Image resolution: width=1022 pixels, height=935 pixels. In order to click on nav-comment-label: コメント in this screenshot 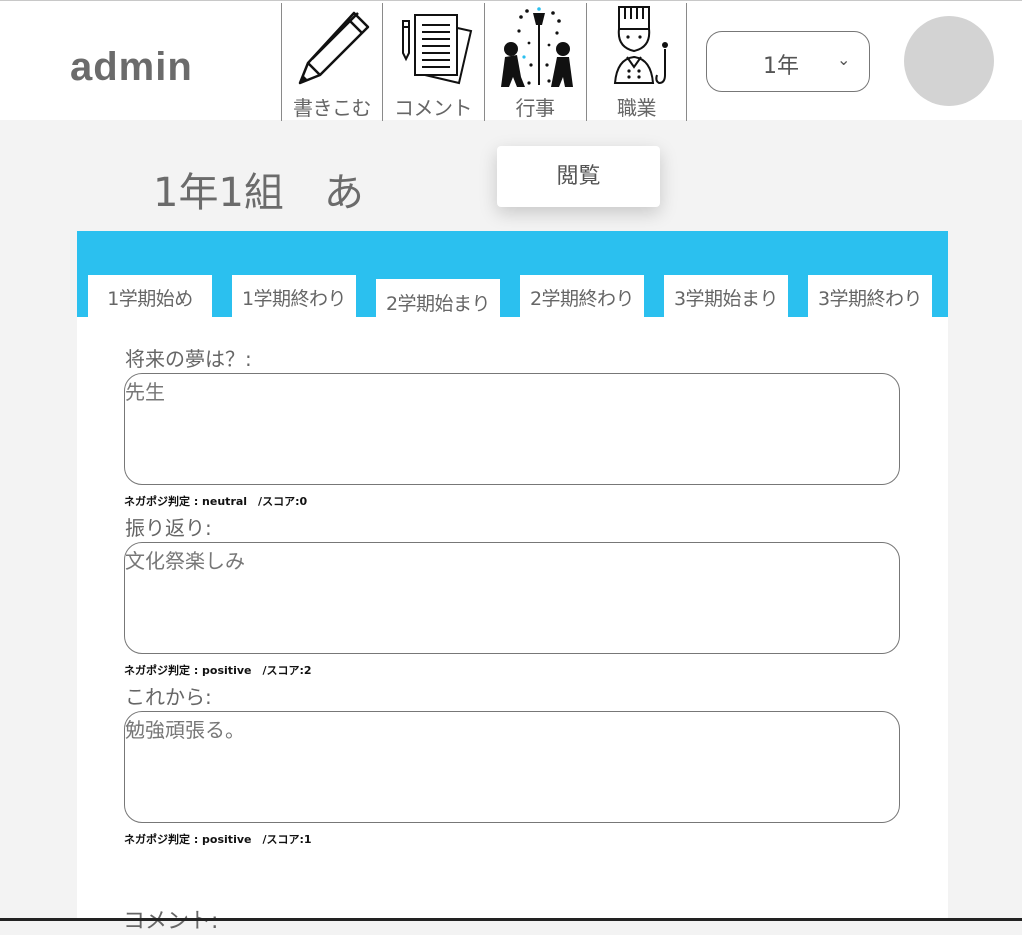, I will do `click(433, 108)`.